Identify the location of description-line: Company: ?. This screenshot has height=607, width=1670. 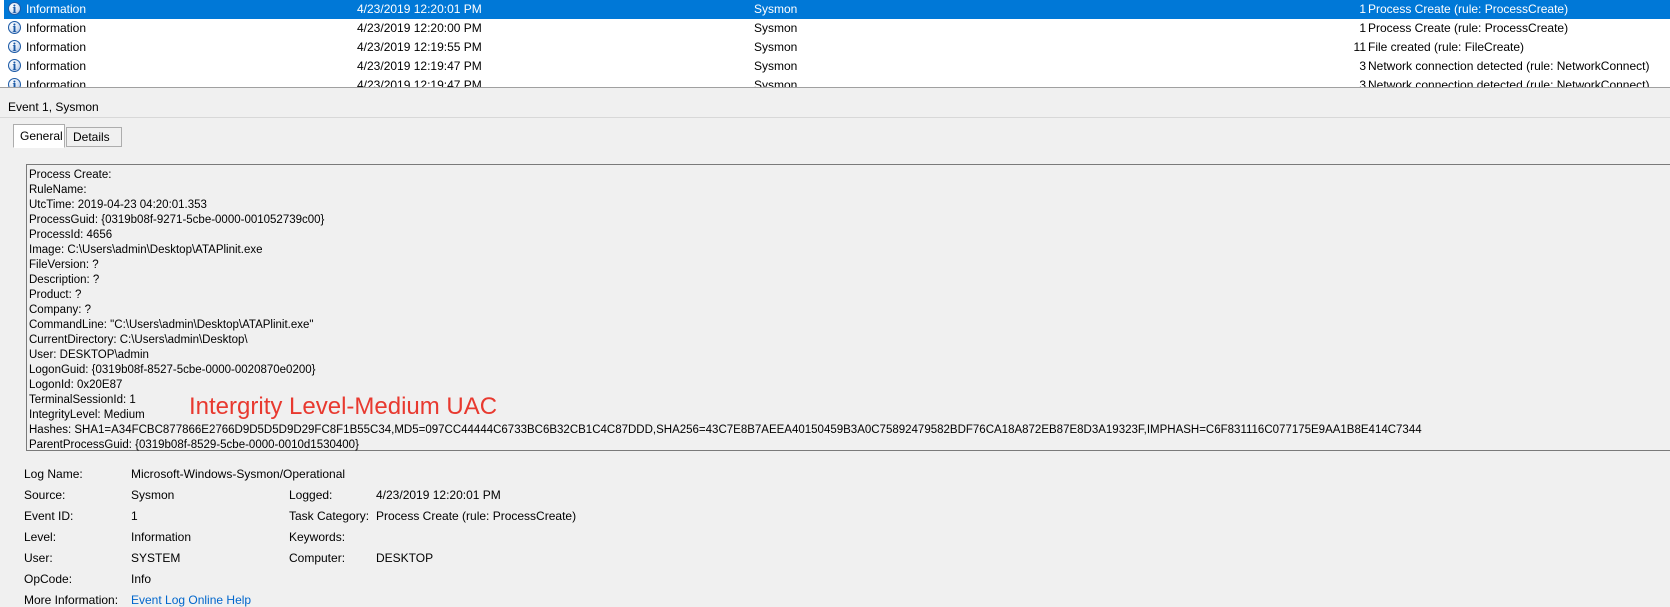
(60, 310).